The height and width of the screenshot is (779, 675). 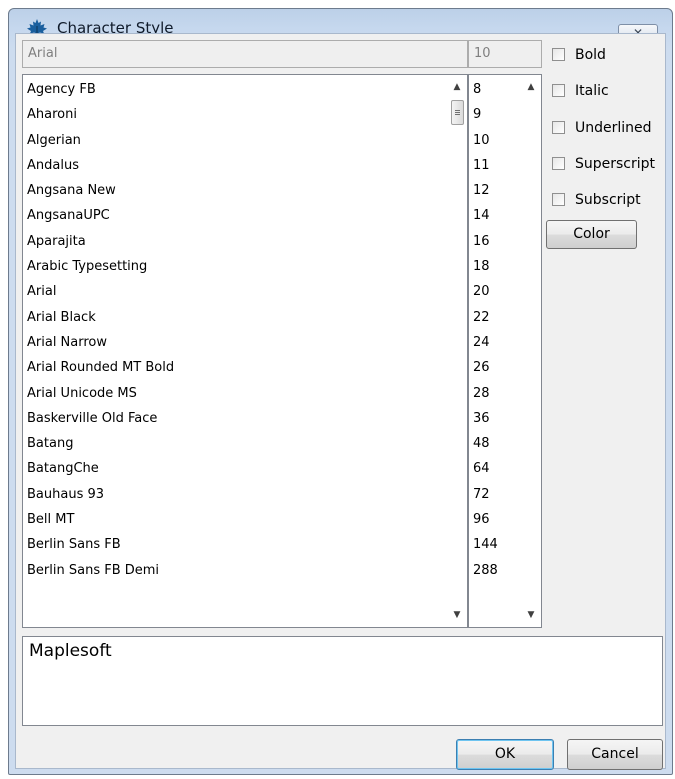 I want to click on underlined-checkbox, so click(x=558, y=127).